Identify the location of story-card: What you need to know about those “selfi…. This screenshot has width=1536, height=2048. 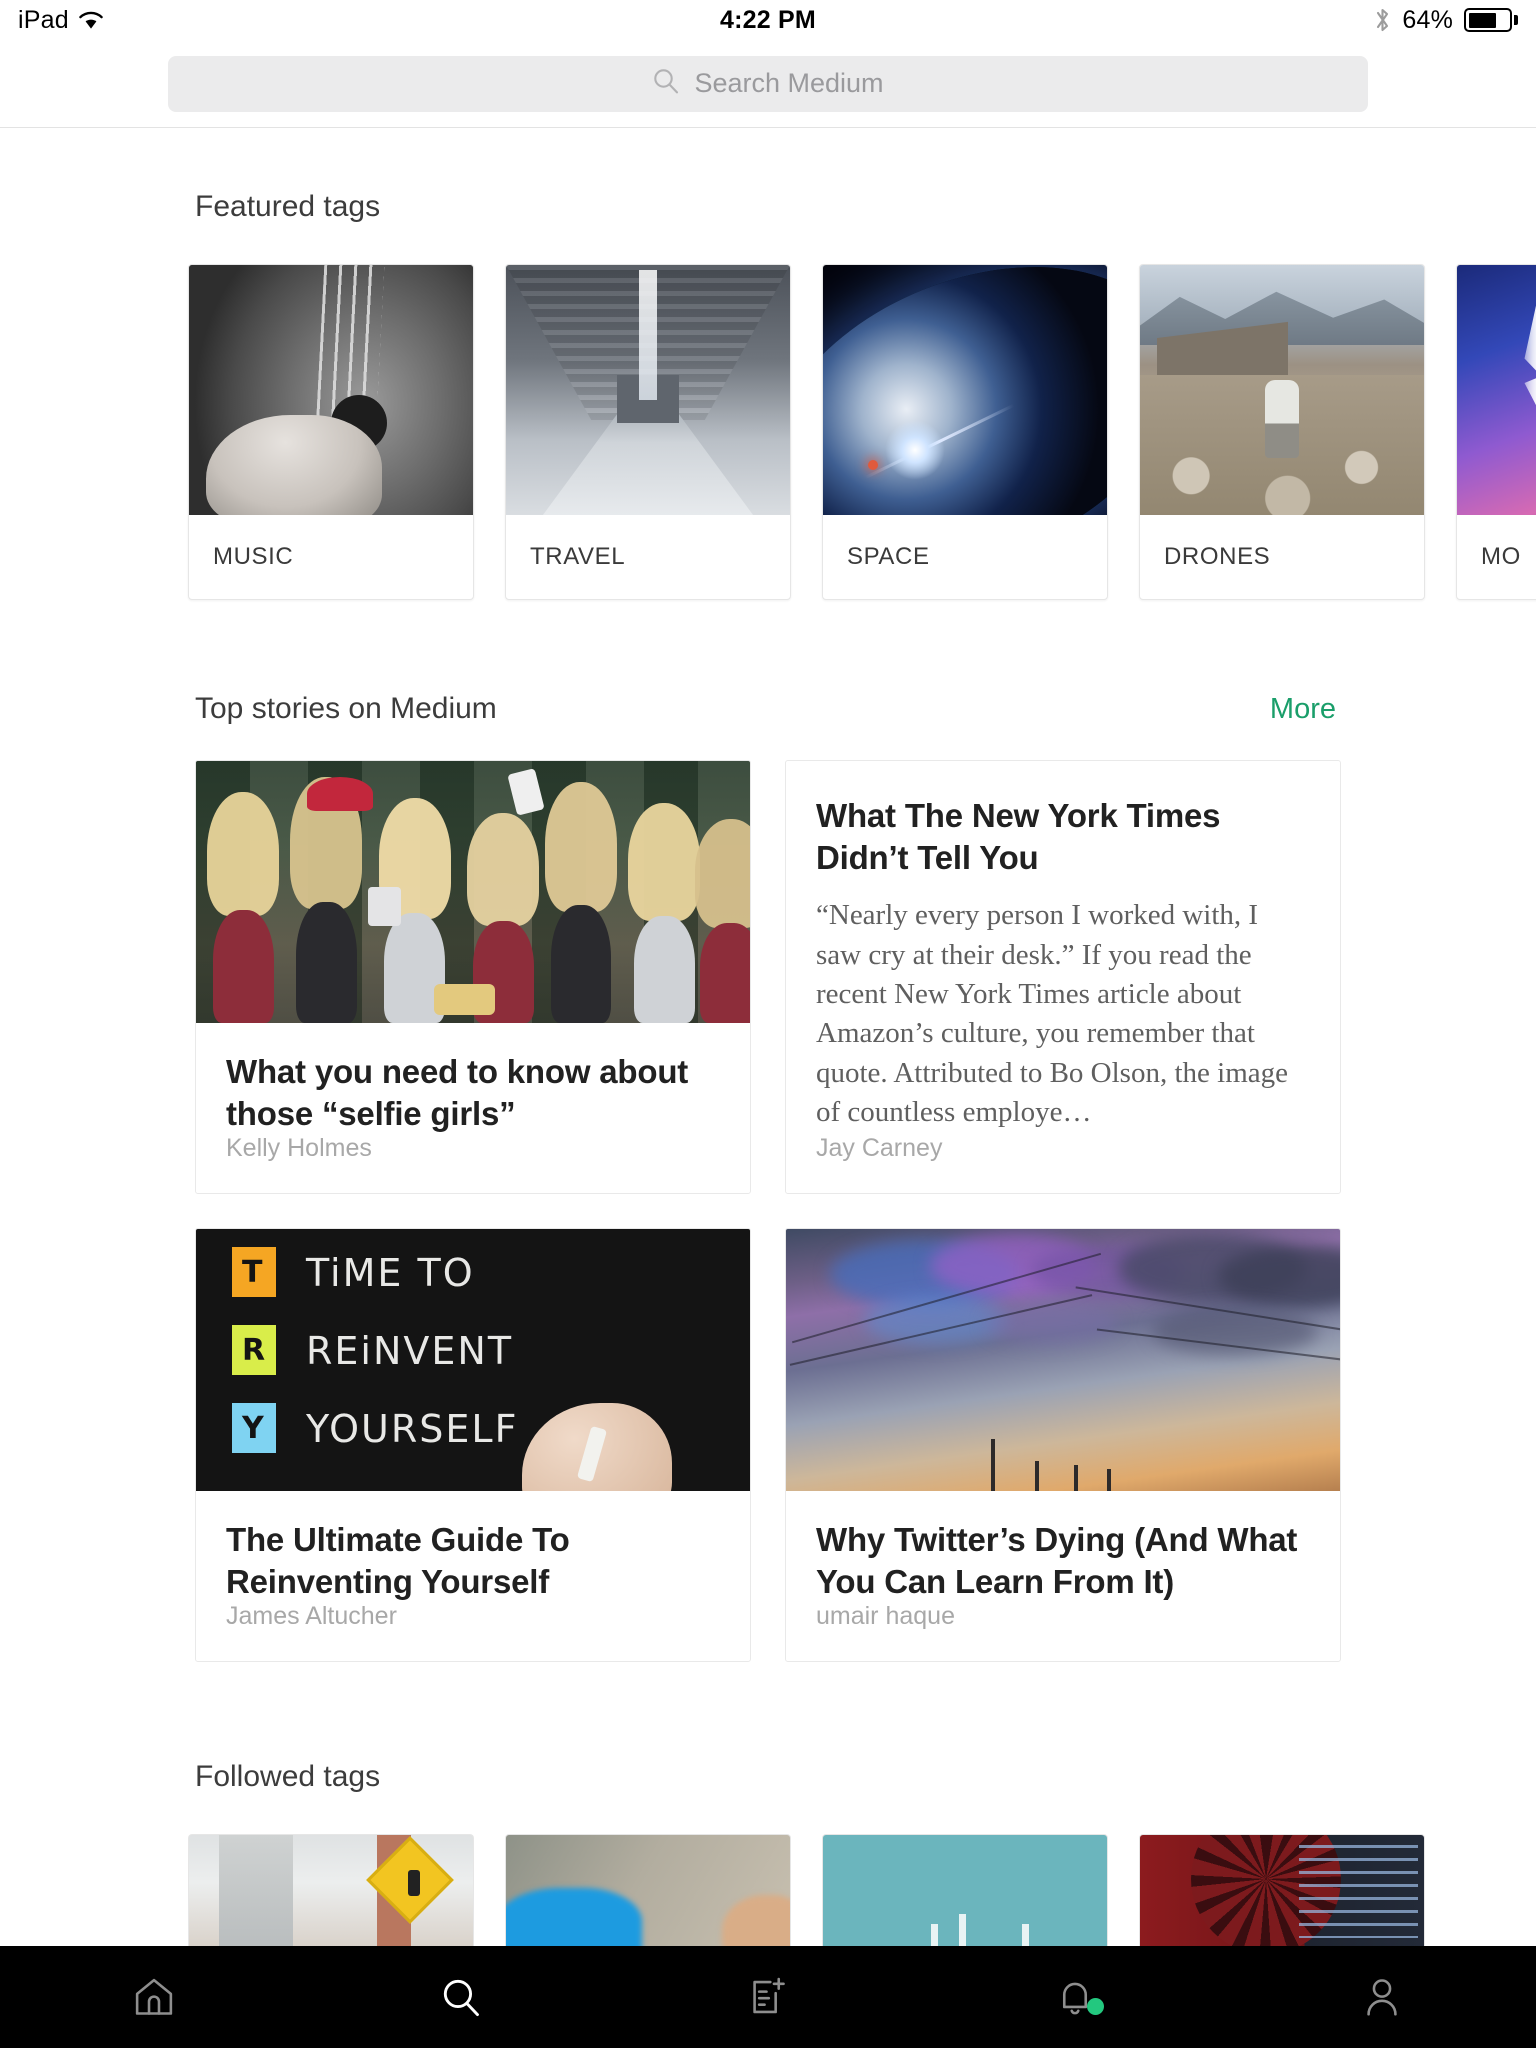
(473, 977).